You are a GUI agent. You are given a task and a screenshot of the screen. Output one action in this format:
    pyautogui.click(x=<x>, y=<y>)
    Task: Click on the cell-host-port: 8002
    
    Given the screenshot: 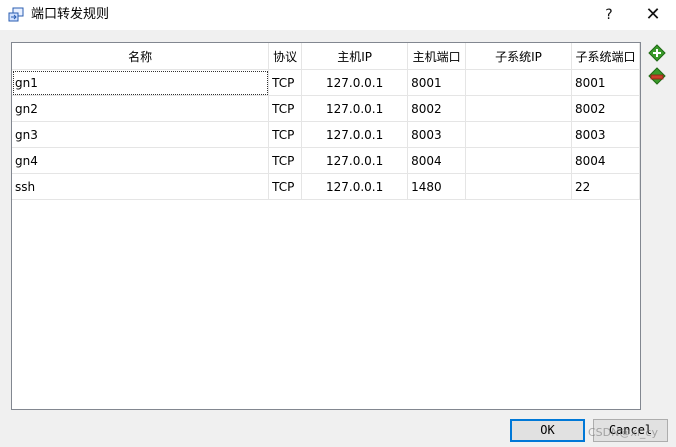 What is the action you would take?
    pyautogui.click(x=437, y=108)
    